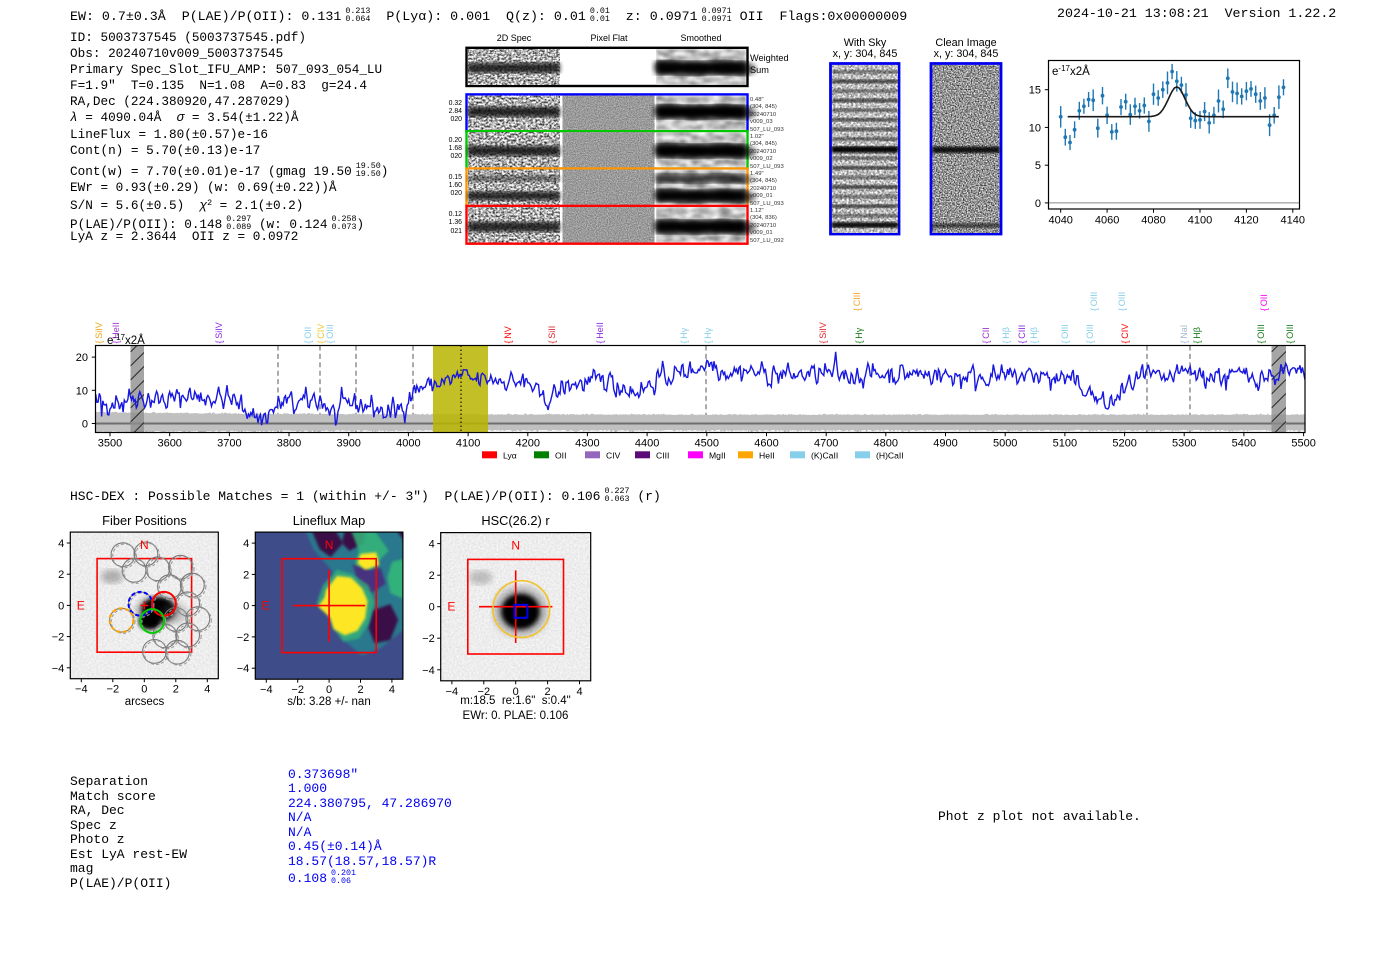  Describe the element at coordinates (707, 444) in the screenshot. I see `svg-text: 4500` at that location.